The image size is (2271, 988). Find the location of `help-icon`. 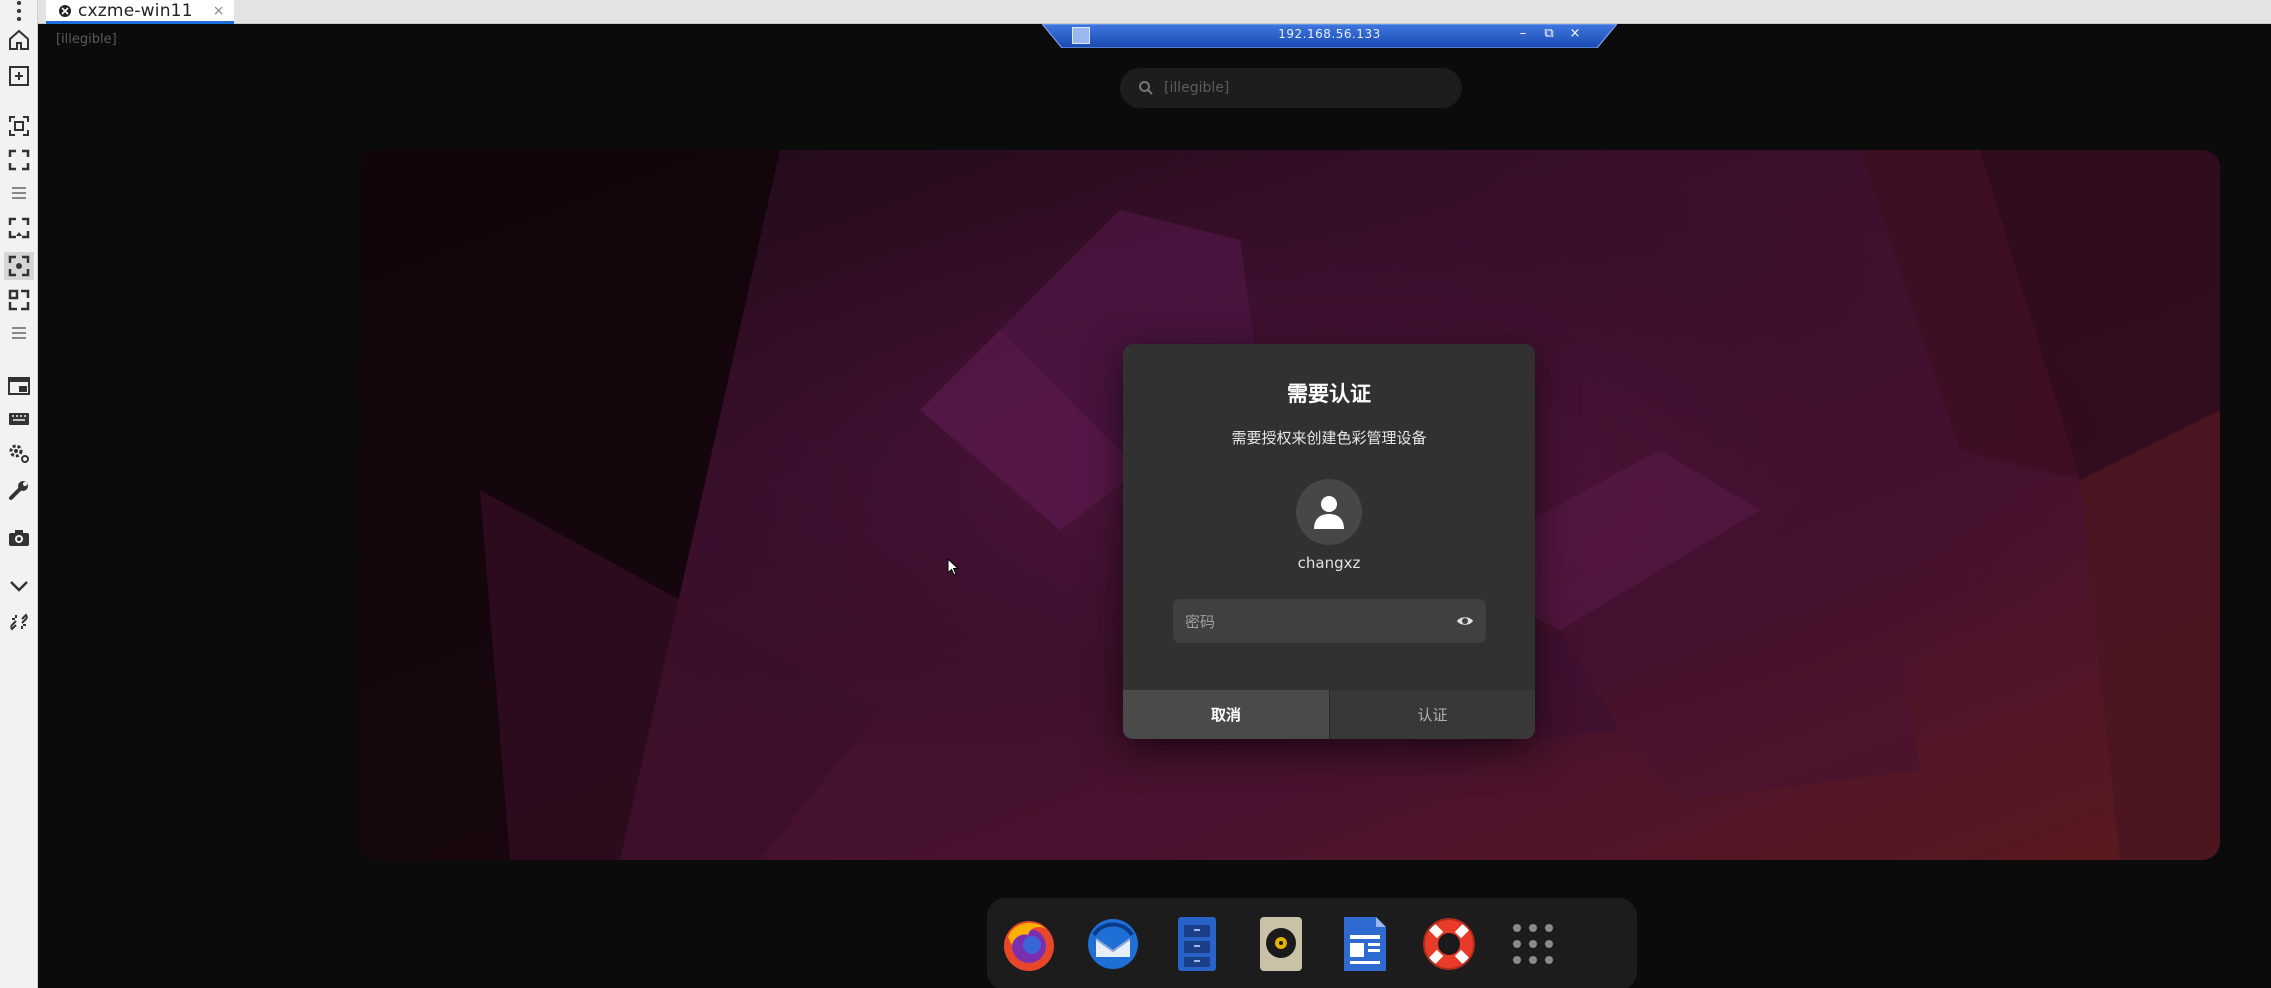

help-icon is located at coordinates (1449, 944).